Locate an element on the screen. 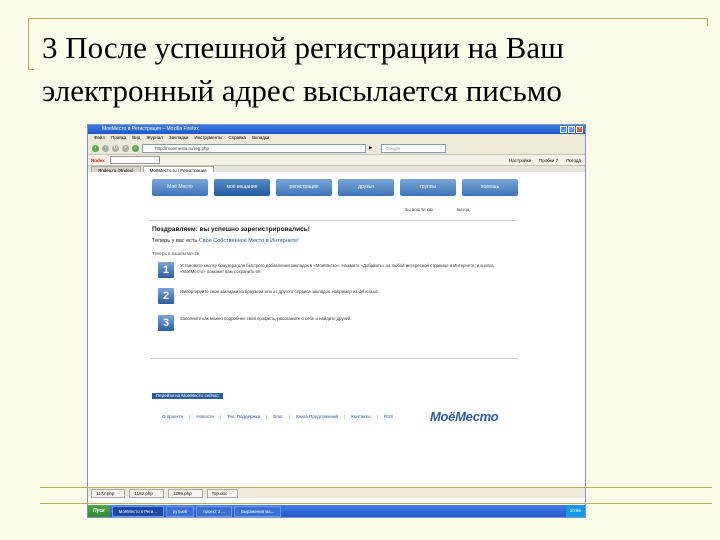  slide-border-tick is located at coordinates (31, 69).